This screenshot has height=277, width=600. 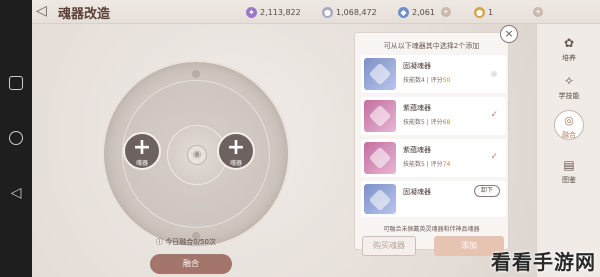 I want to click on watermark-logo: 看看手游网, so click(x=543, y=262).